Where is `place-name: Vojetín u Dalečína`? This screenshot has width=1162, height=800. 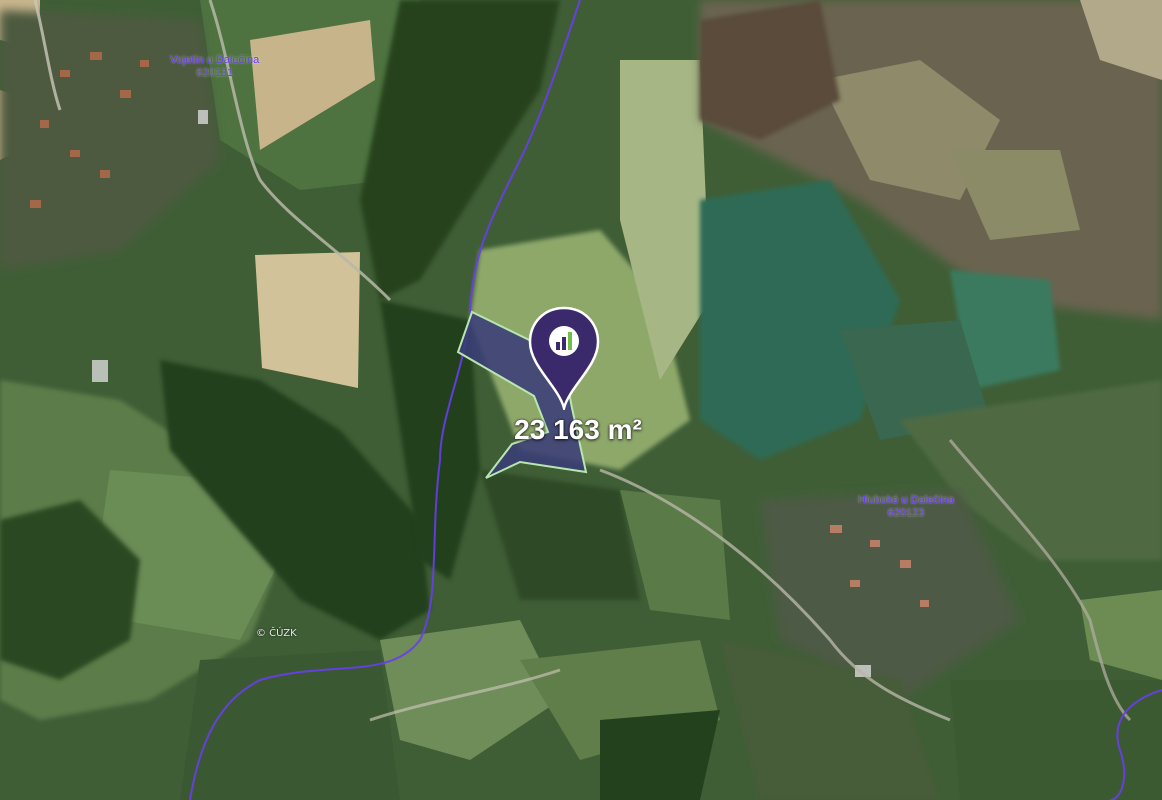 place-name: Vojetín u Dalečína is located at coordinates (215, 60).